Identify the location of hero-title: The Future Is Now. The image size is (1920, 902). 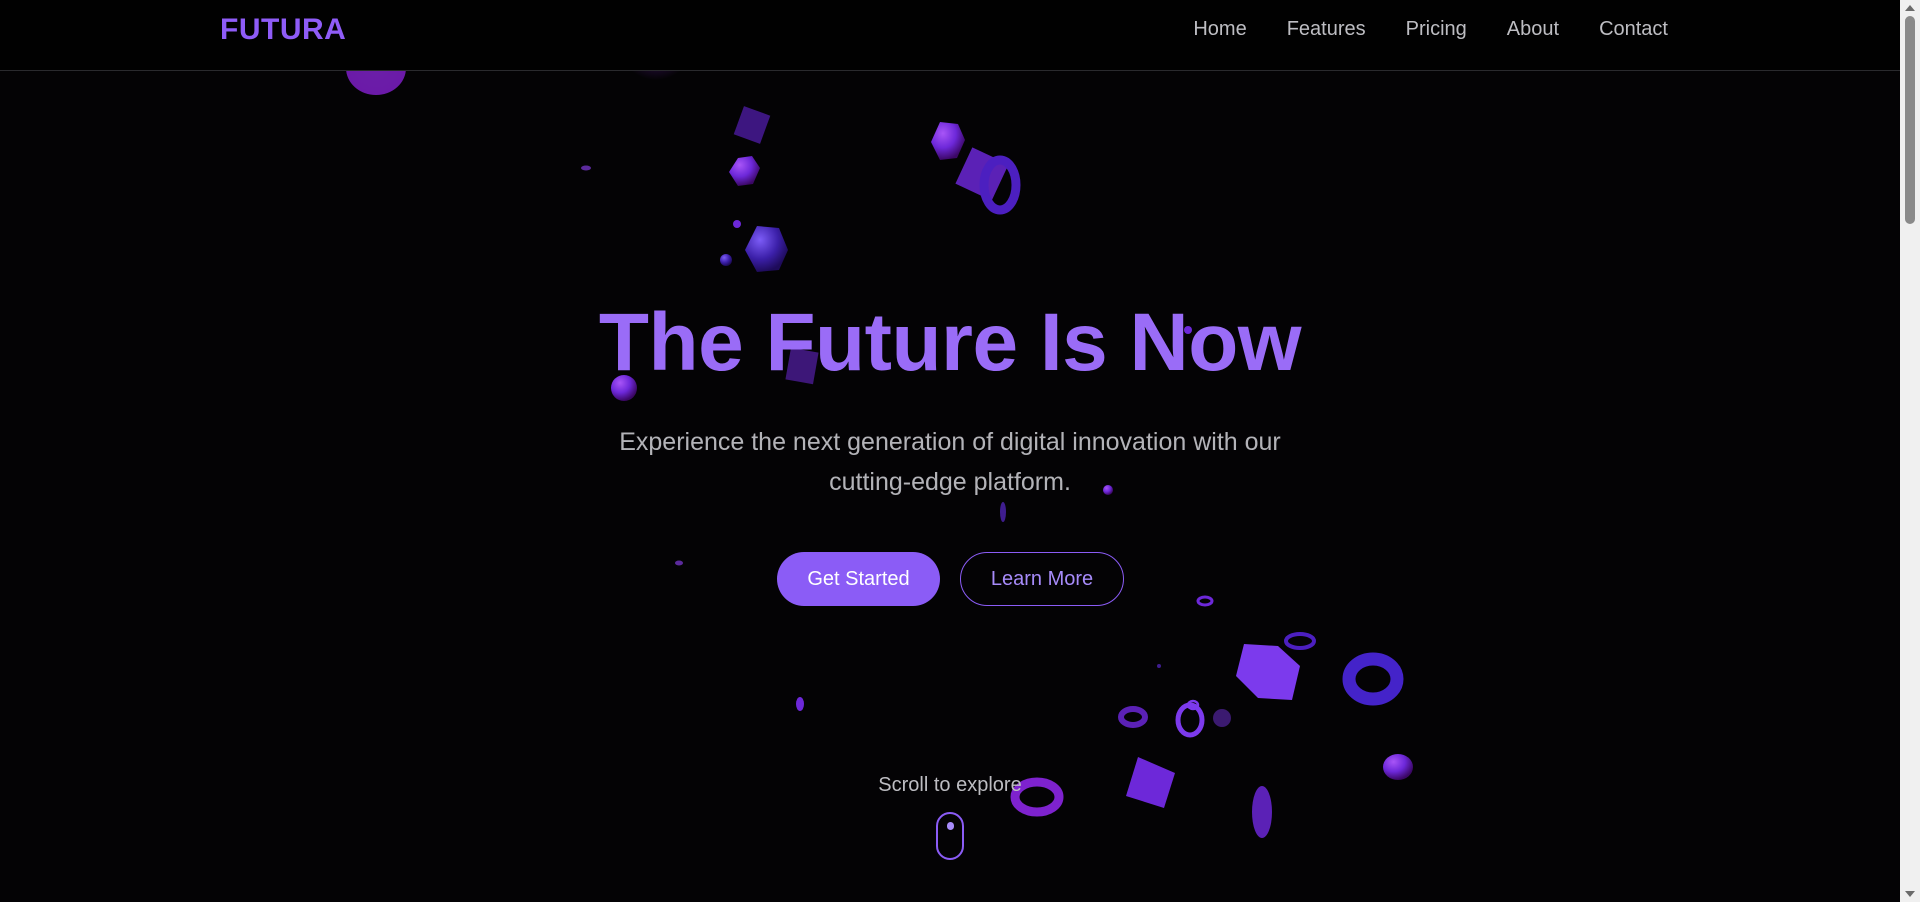
(950, 342).